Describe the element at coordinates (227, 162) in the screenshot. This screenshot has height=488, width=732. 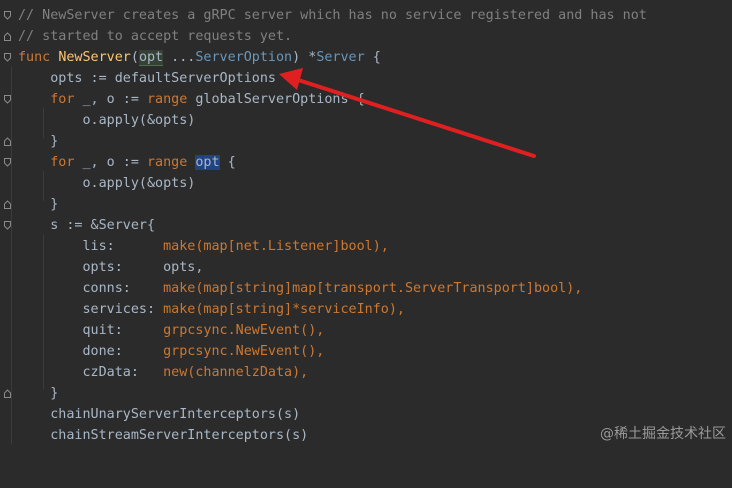
I see `statement: {` at that location.